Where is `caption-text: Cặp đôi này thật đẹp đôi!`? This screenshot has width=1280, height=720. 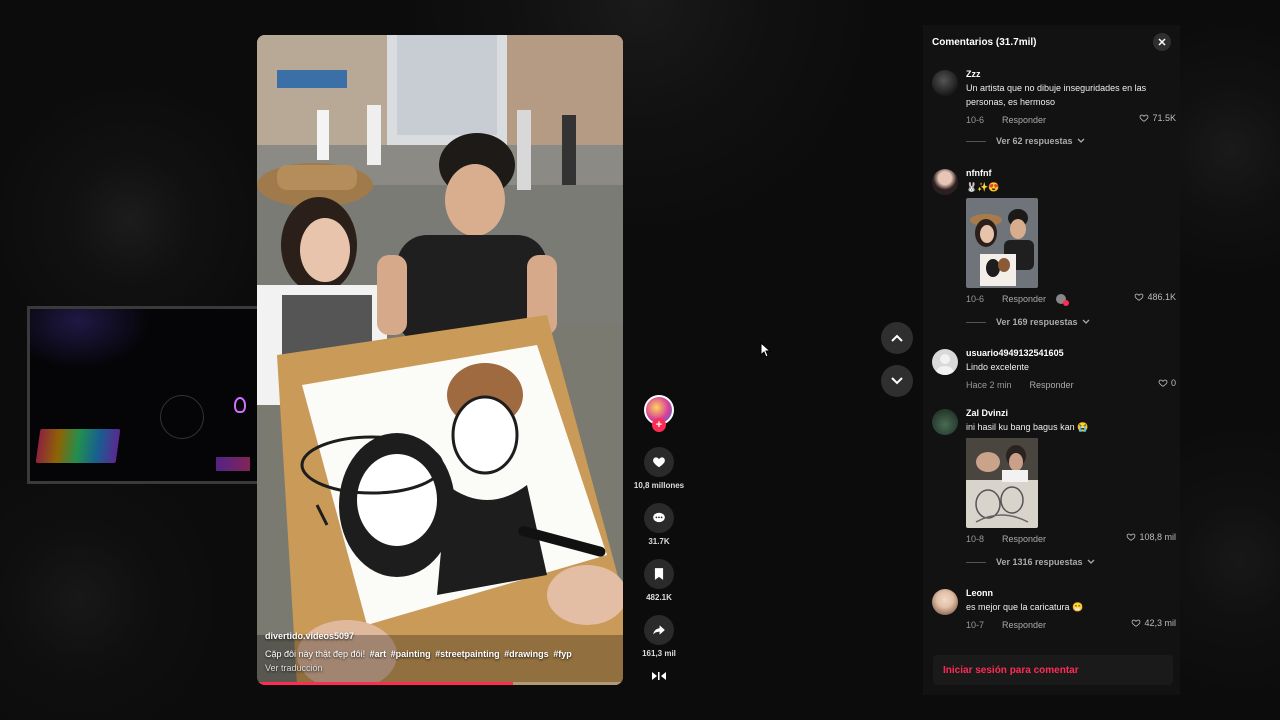 caption-text: Cặp đôi này thật đẹp đôi! is located at coordinates (315, 654).